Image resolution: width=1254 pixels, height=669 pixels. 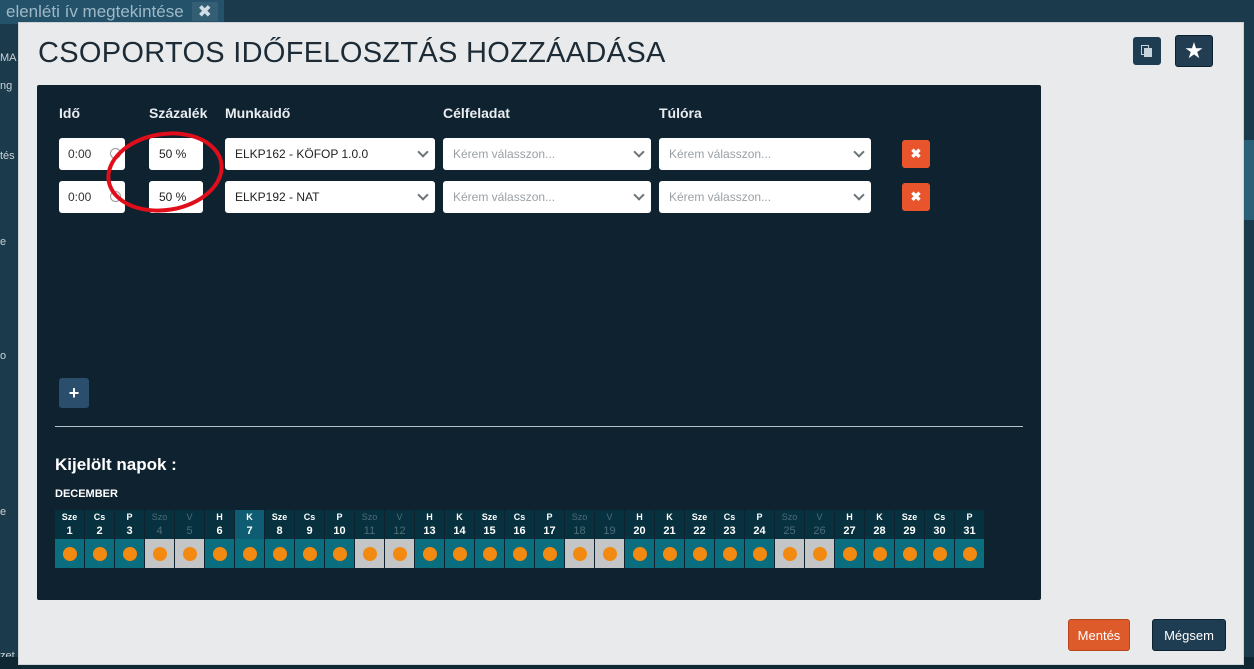 I want to click on calendar-day: Cs 9, so click(x=309, y=539).